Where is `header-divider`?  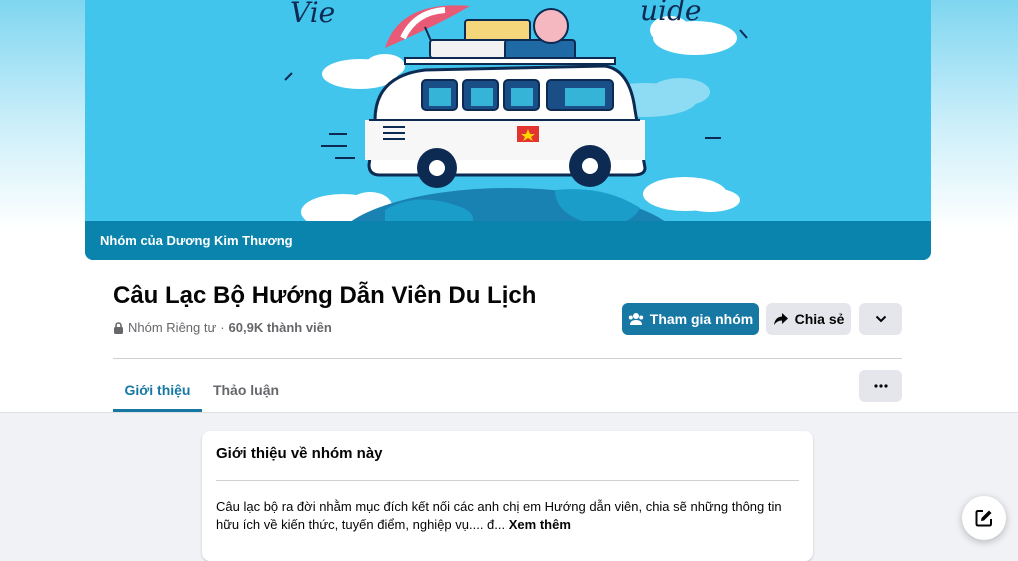 header-divider is located at coordinates (507, 358).